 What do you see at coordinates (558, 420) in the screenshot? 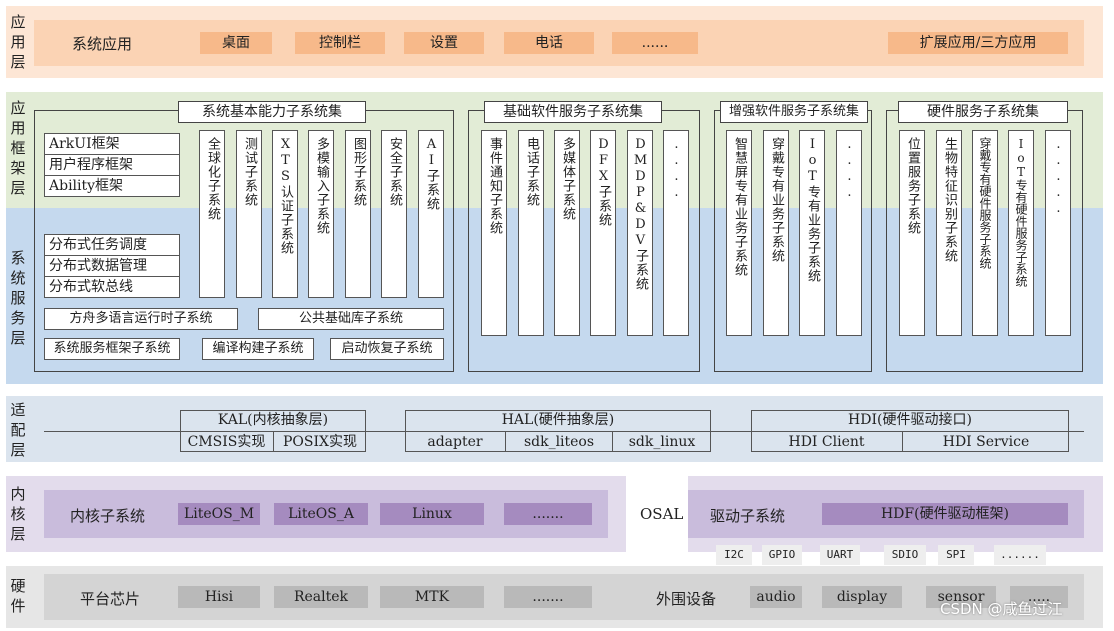
I see `hal-title: HAL(硬件抽象层)` at bounding box center [558, 420].